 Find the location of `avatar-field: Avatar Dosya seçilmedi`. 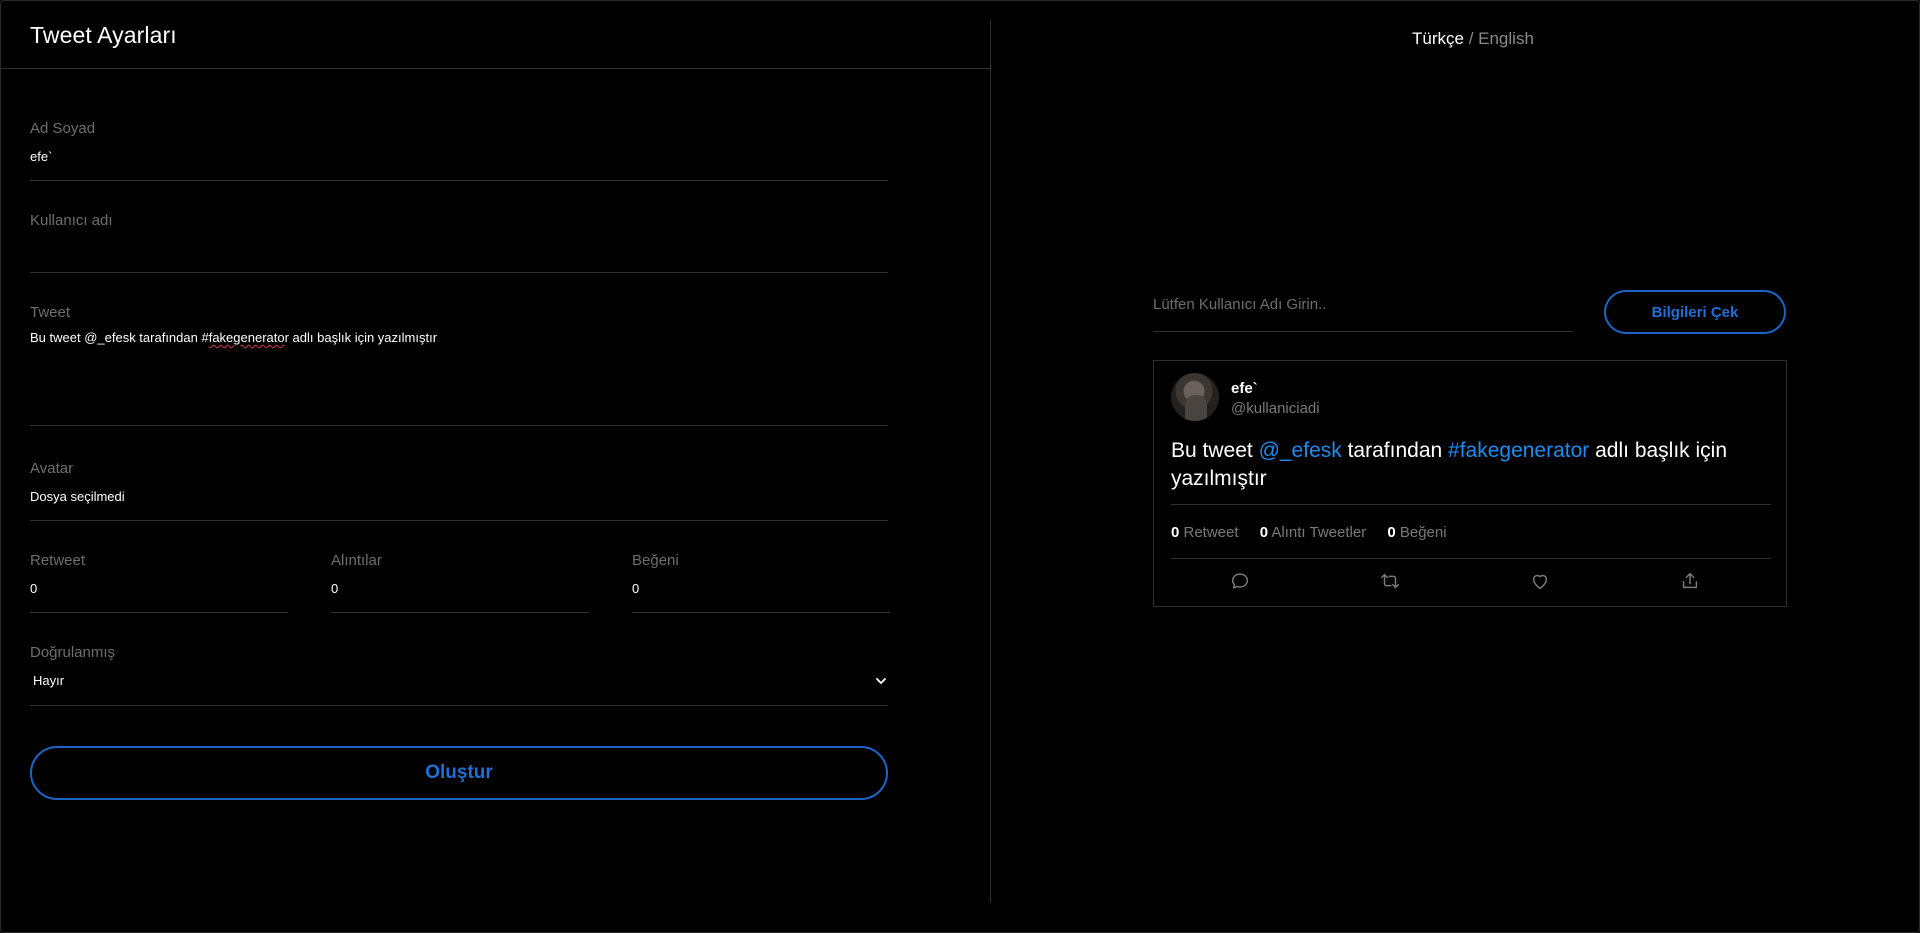

avatar-field: Avatar Dosya seçilmedi is located at coordinates (459, 490).